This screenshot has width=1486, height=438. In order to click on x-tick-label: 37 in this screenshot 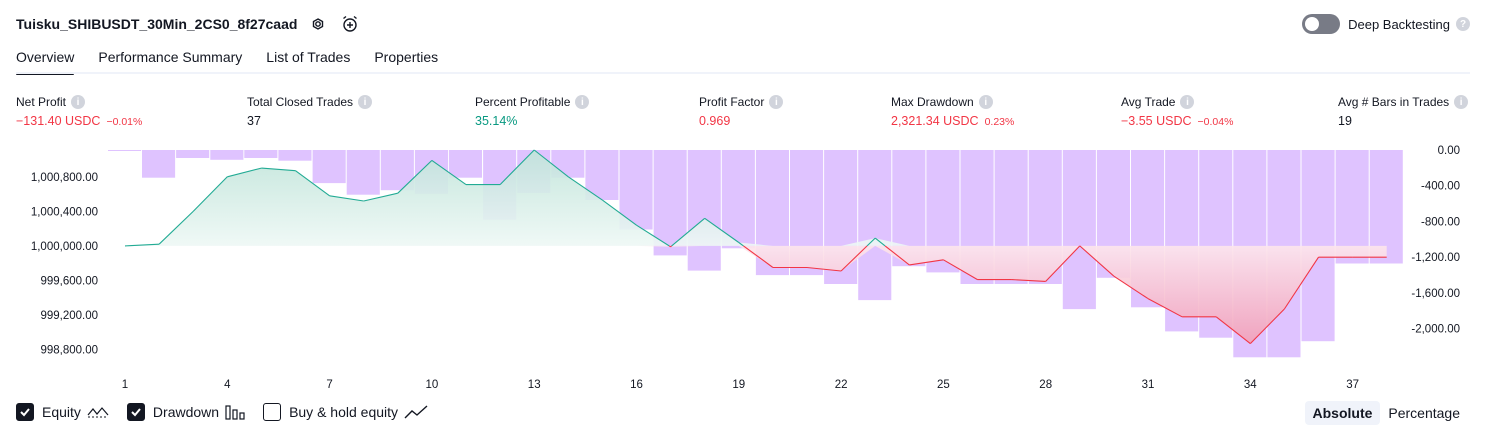, I will do `click(1352, 385)`.